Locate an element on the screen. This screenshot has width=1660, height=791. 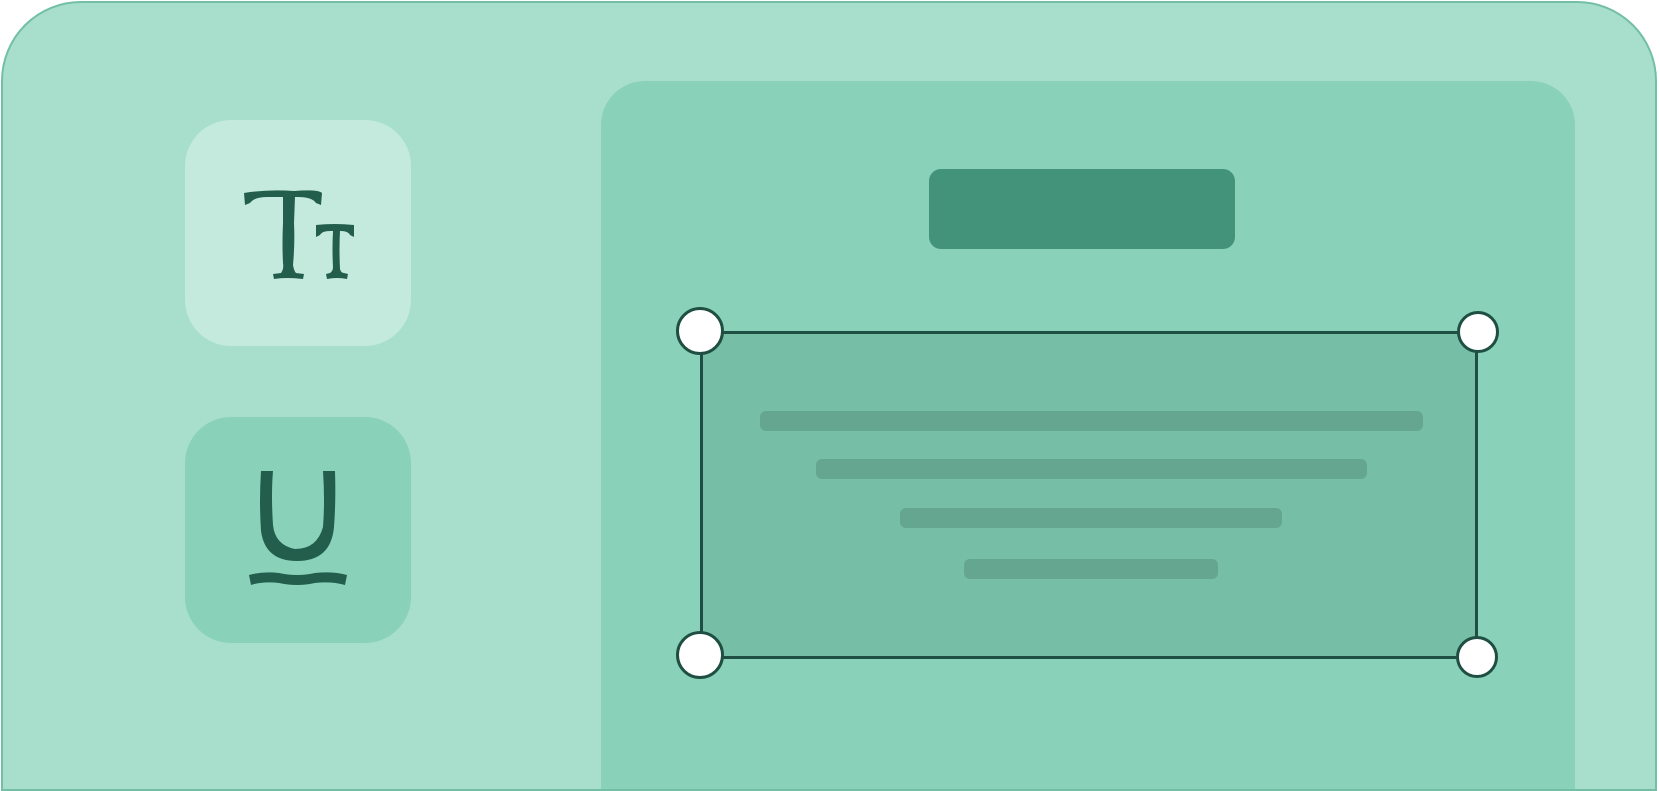
underline-button is located at coordinates (298, 530).